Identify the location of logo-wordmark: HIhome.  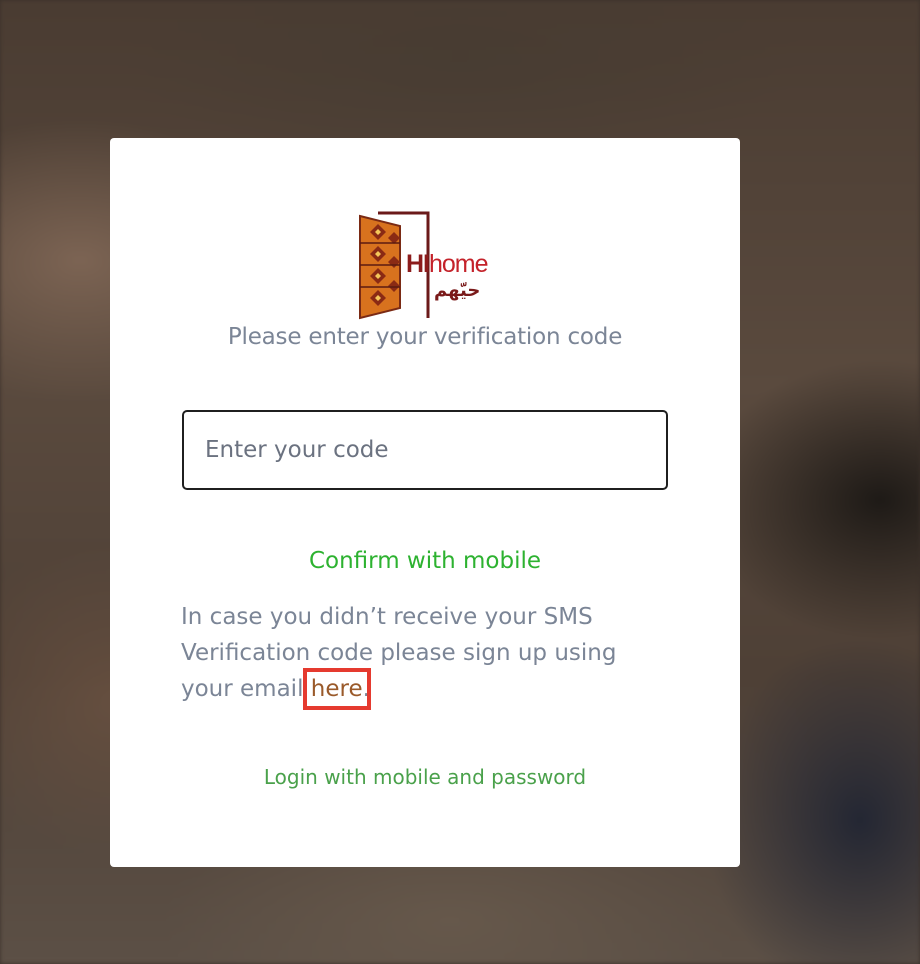
(447, 264).